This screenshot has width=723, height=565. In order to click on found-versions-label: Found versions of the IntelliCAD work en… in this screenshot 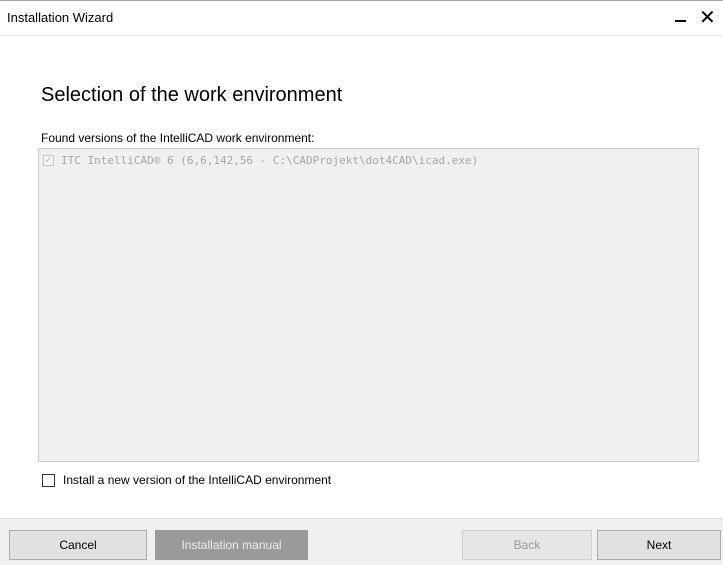, I will do `click(178, 138)`.